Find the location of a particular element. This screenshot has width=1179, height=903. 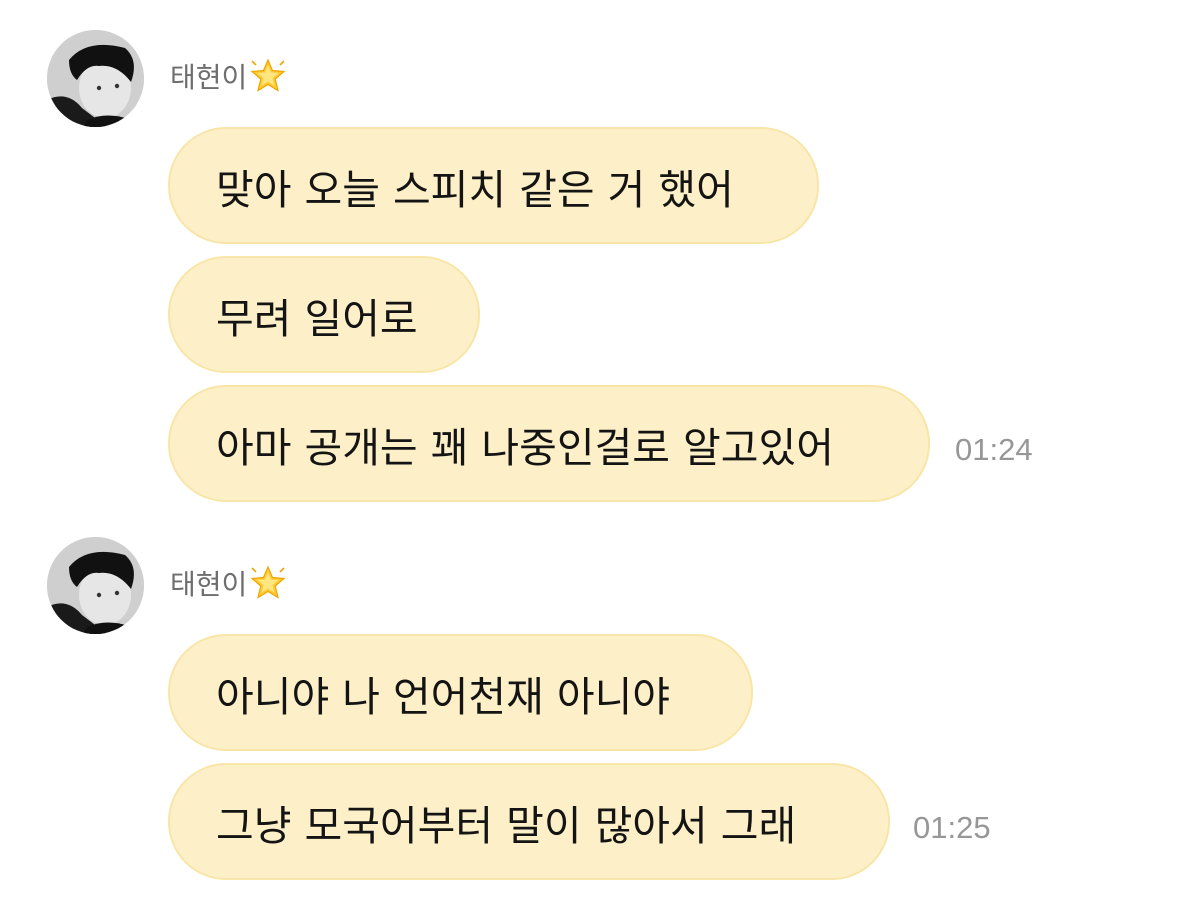

message-text: 아니야 나 언어천재 아니야 is located at coordinates (443, 696).